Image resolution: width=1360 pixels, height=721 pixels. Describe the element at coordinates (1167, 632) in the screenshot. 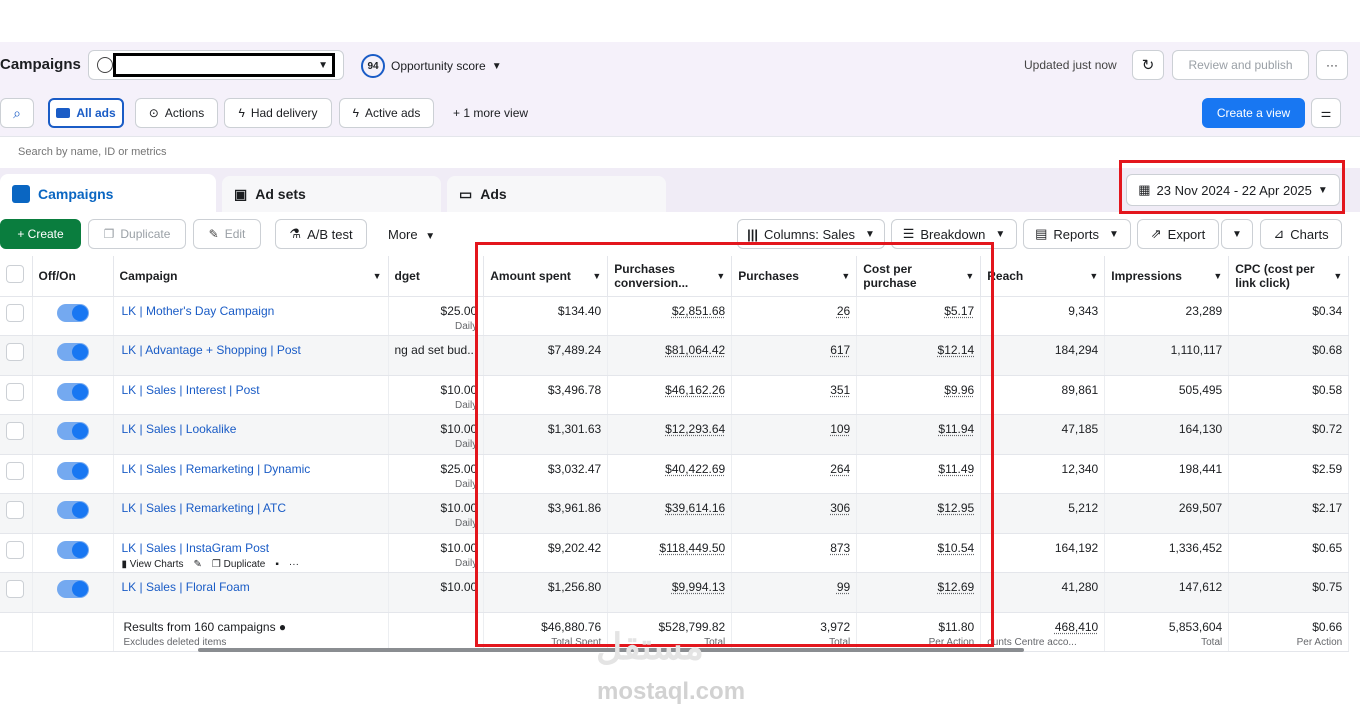

I see `total-impressions-cell: 5,853,604 Total` at that location.